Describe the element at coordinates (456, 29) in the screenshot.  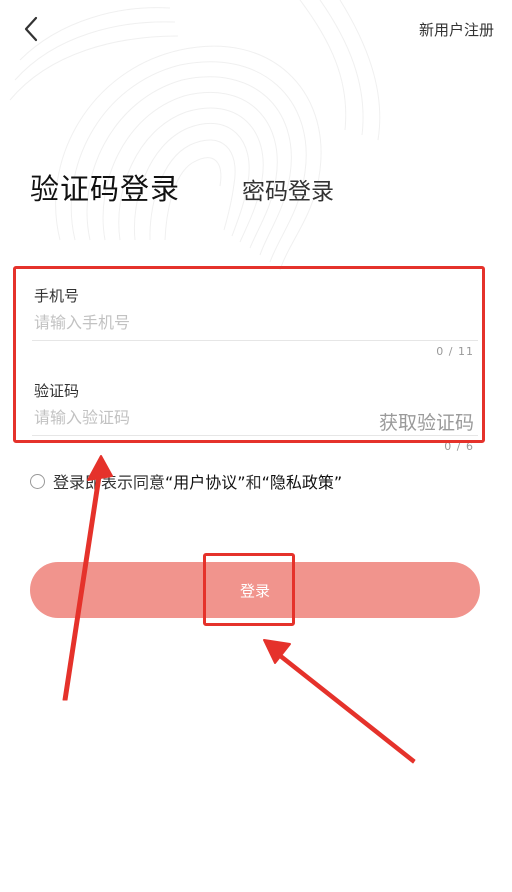
I see `register-link: 新用户注册` at that location.